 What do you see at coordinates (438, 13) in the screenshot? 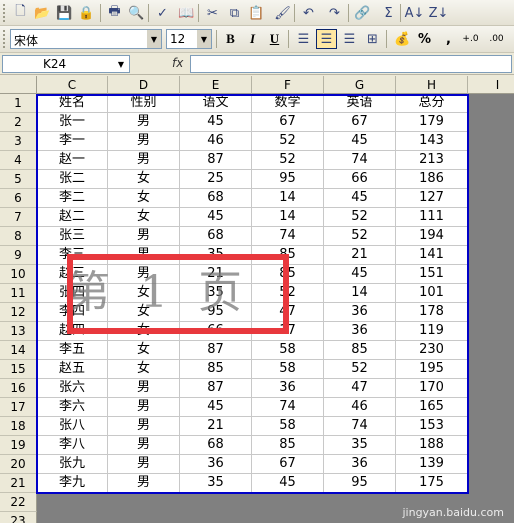
I see `sort-descending-button: Z↓` at bounding box center [438, 13].